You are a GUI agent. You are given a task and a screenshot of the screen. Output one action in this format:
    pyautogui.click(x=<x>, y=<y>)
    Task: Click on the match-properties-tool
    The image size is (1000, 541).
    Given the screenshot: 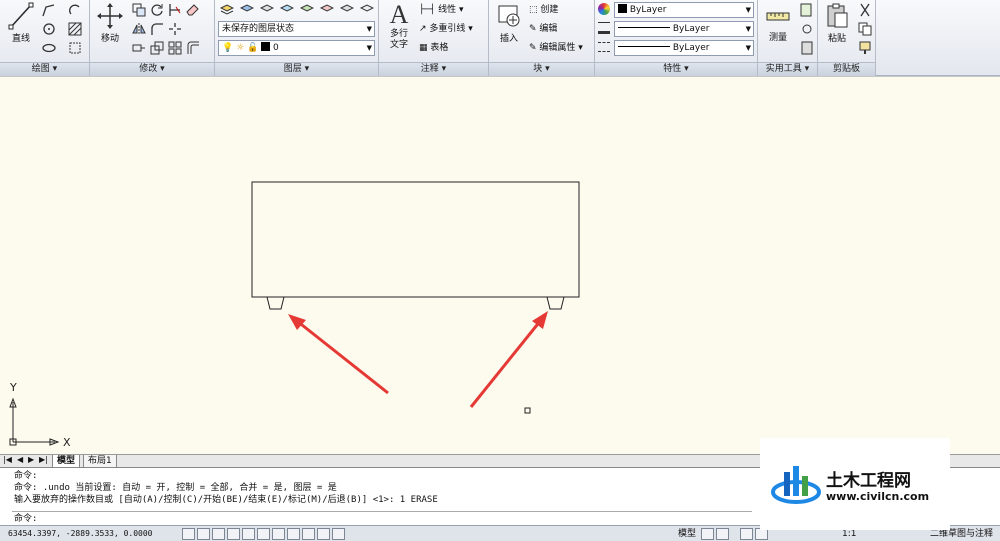 What is the action you would take?
    pyautogui.click(x=865, y=48)
    